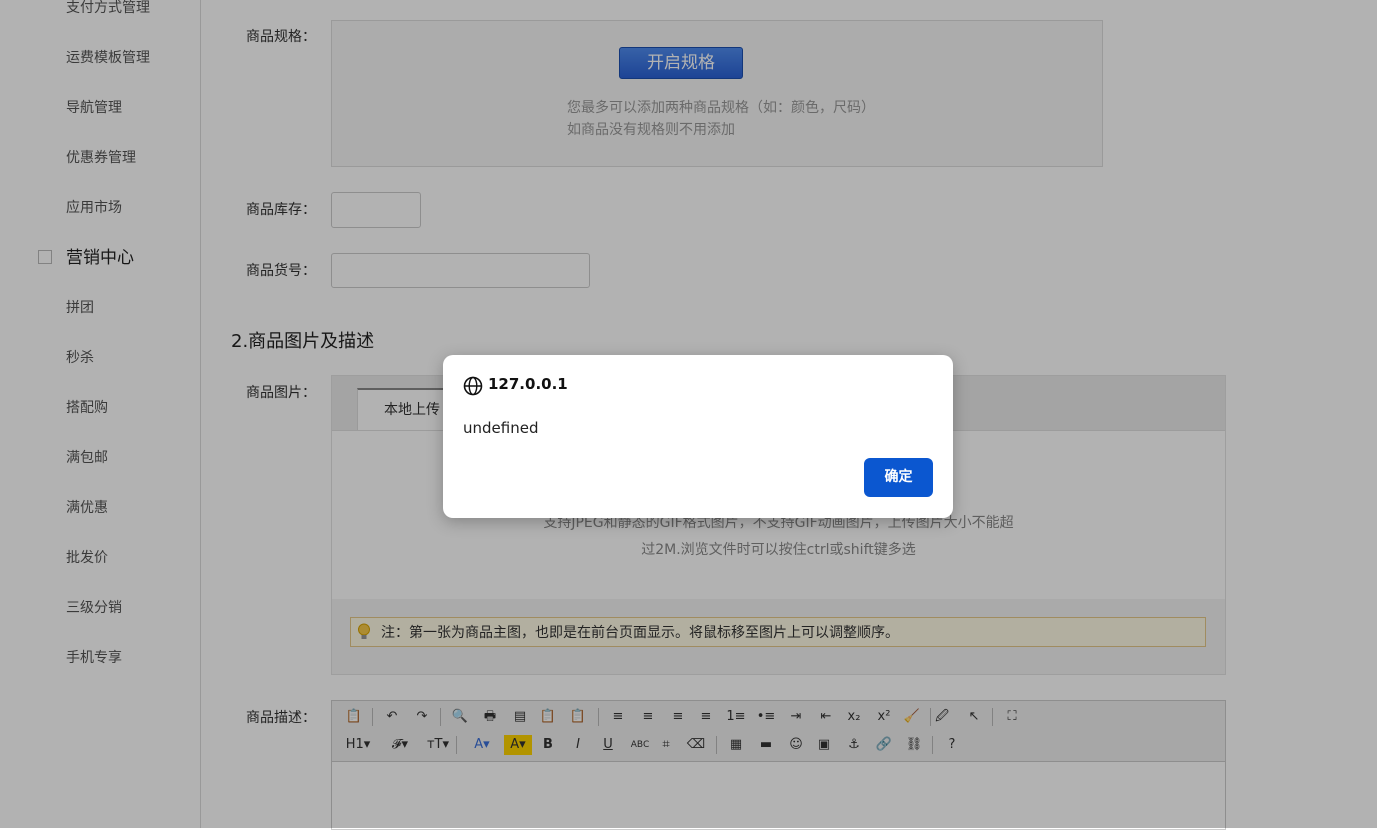 The height and width of the screenshot is (830, 1377). What do you see at coordinates (698, 436) in the screenshot?
I see `alert-dialog: 127.0.0.1 undefined 确定` at bounding box center [698, 436].